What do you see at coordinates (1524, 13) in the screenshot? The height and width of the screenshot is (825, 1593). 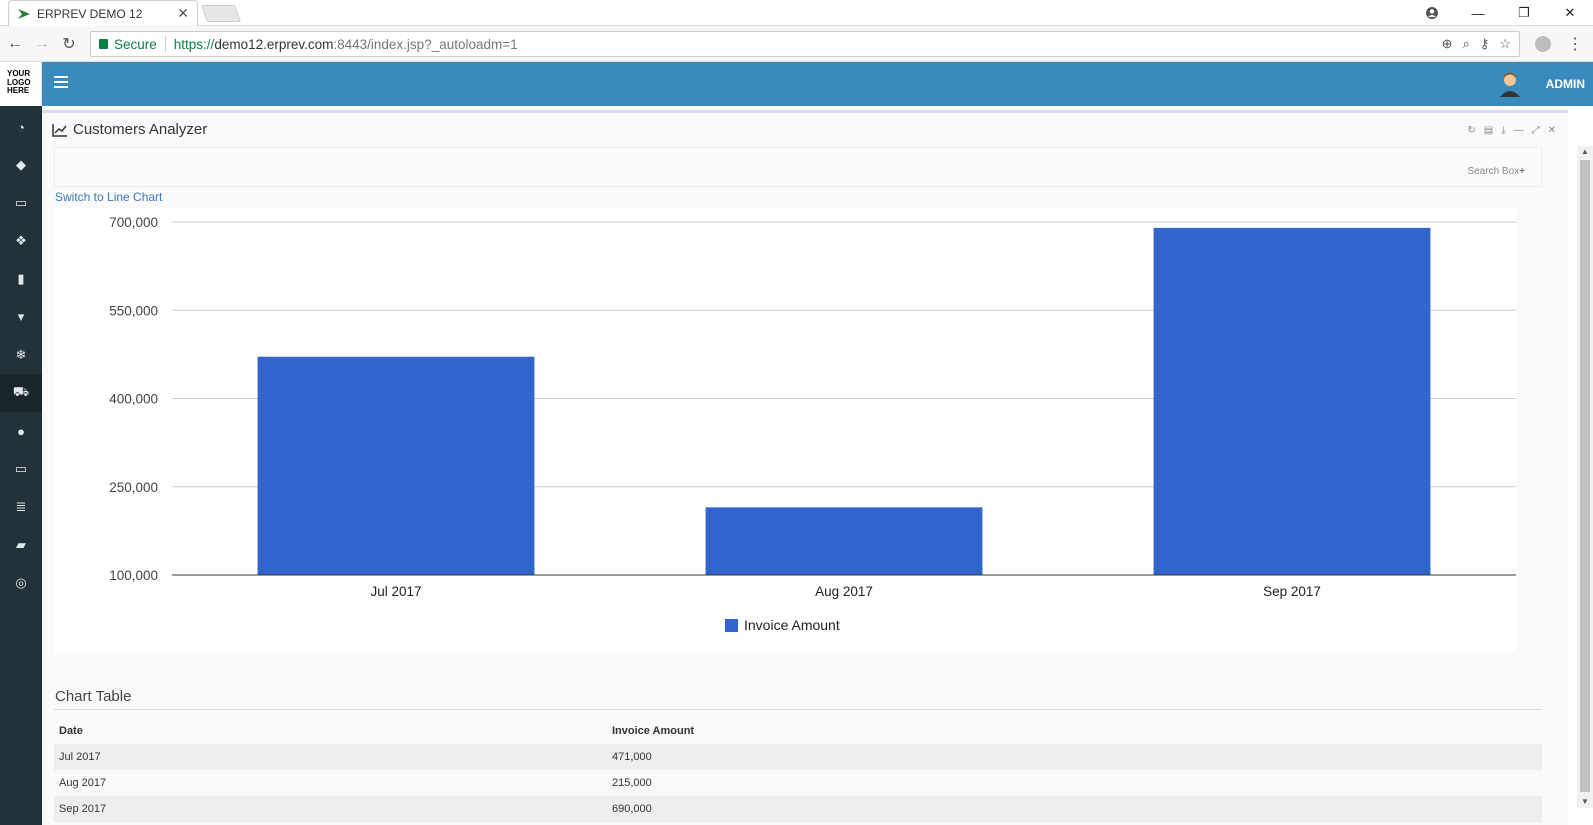 I see `restore-icon: ❐` at bounding box center [1524, 13].